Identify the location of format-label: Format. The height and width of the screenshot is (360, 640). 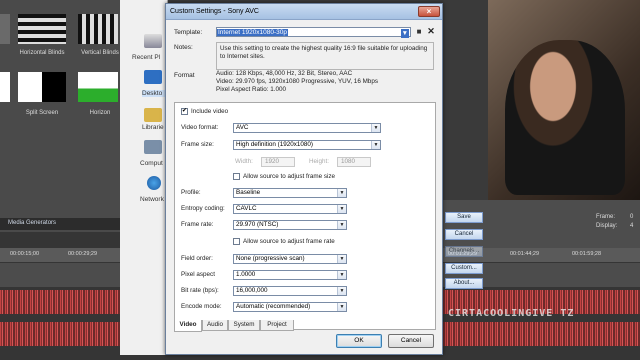
(184, 75).